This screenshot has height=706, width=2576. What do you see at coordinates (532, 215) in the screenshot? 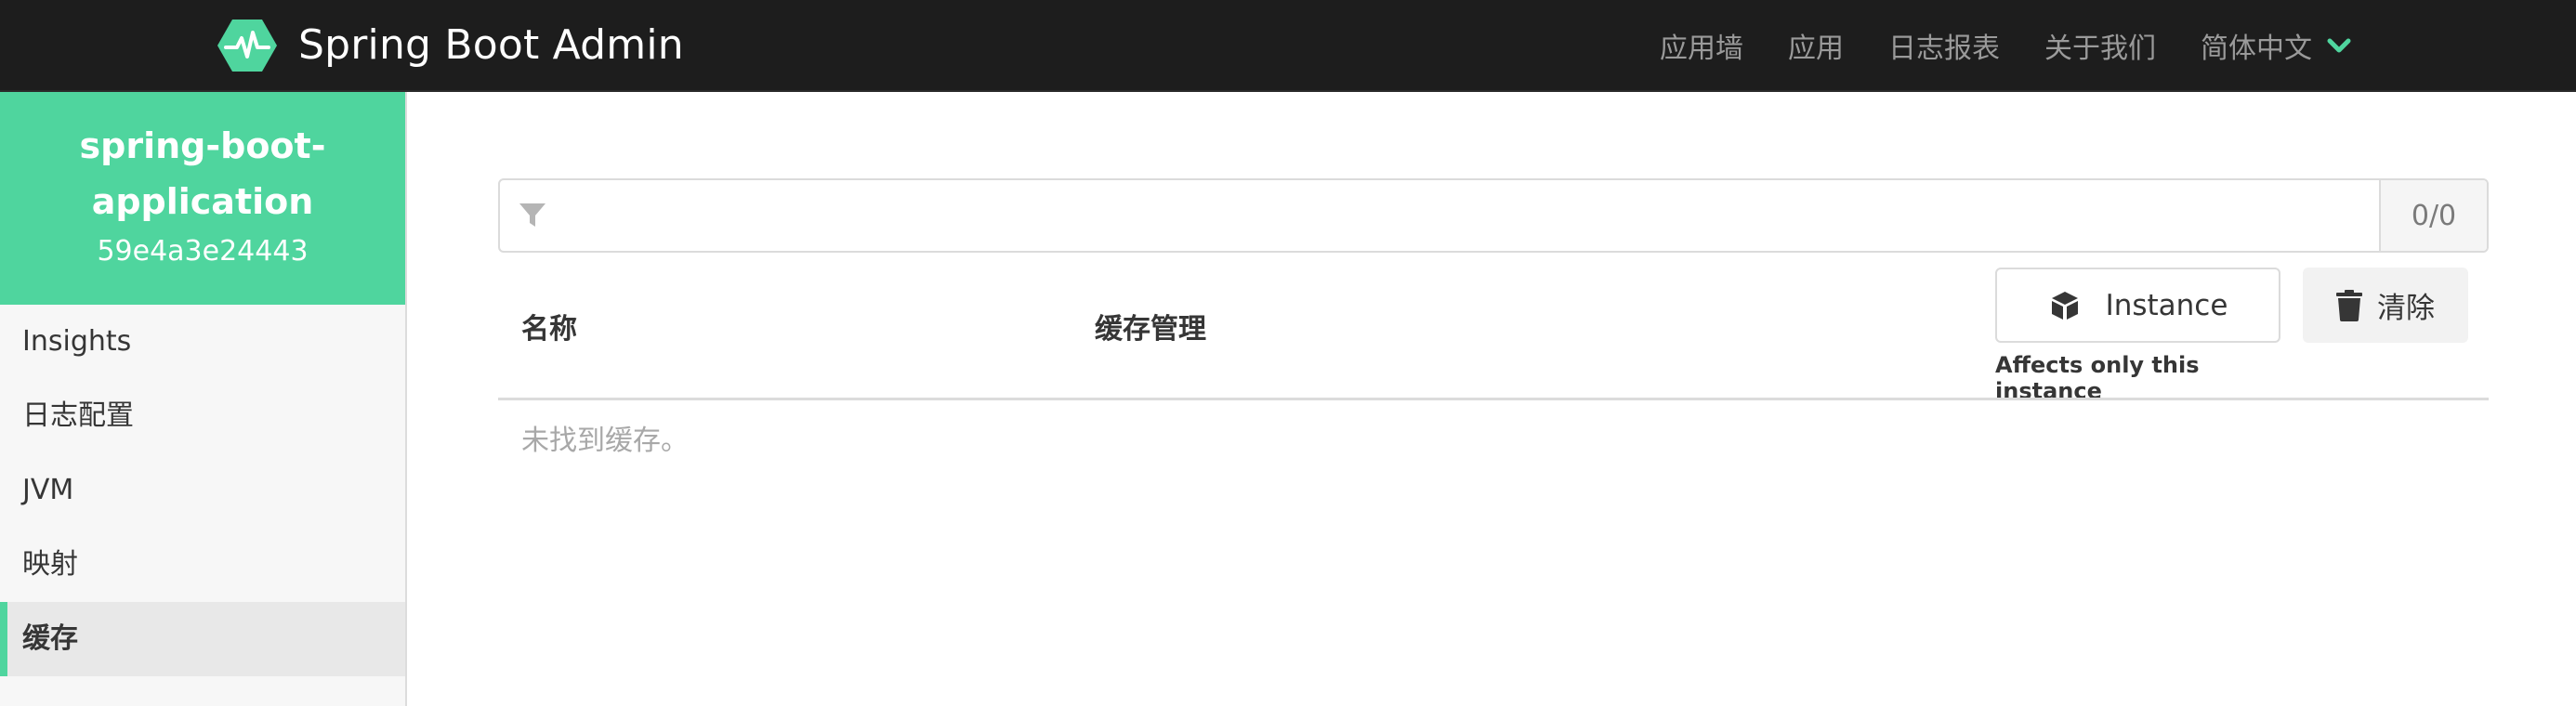
I see `filter-icon` at bounding box center [532, 215].